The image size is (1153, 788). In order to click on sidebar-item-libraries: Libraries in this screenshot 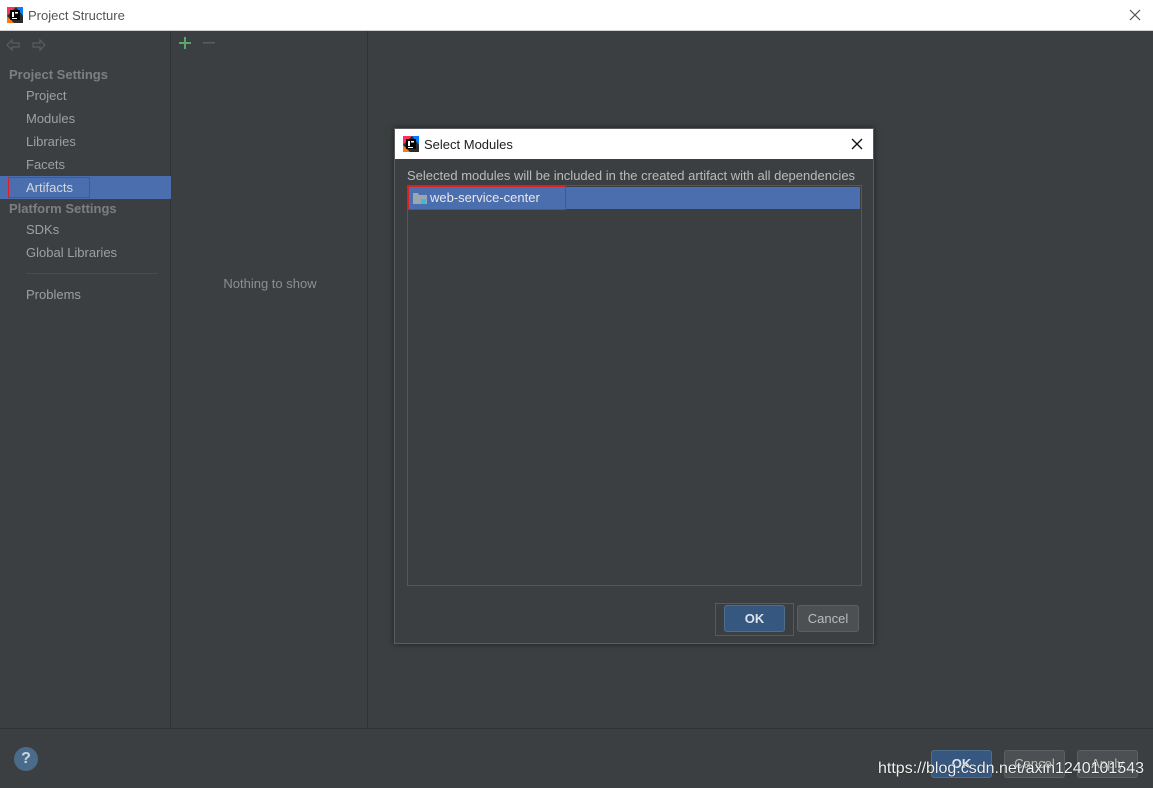, I will do `click(85, 141)`.